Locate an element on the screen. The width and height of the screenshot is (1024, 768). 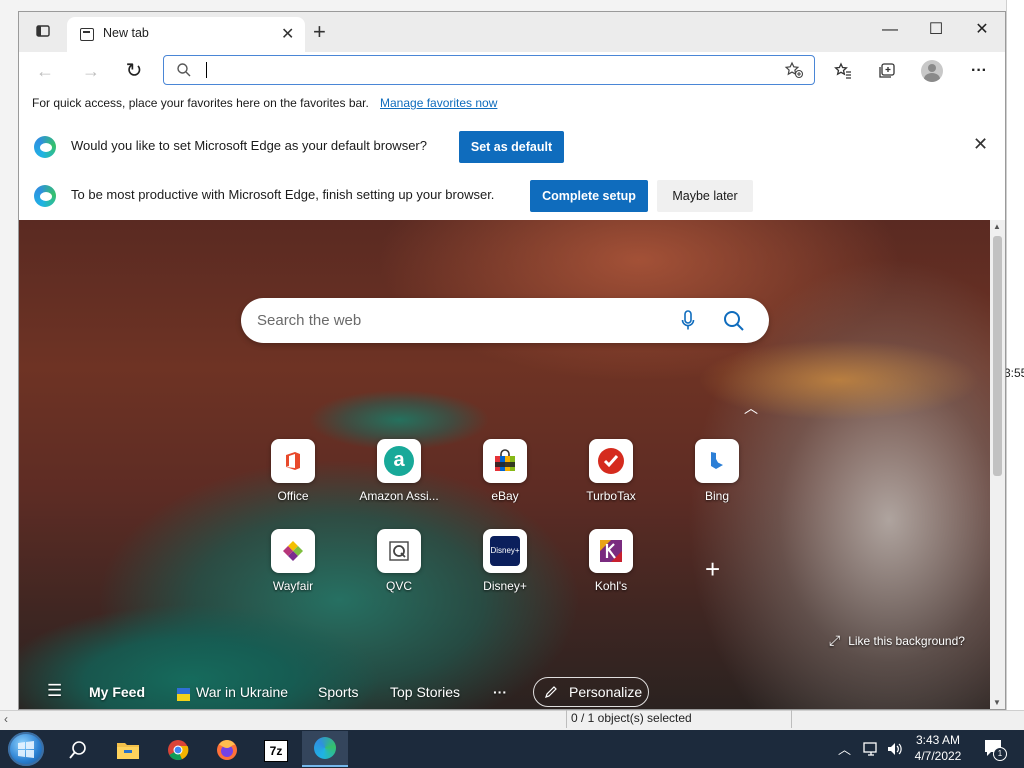
firefox-icon is located at coordinates (227, 750).